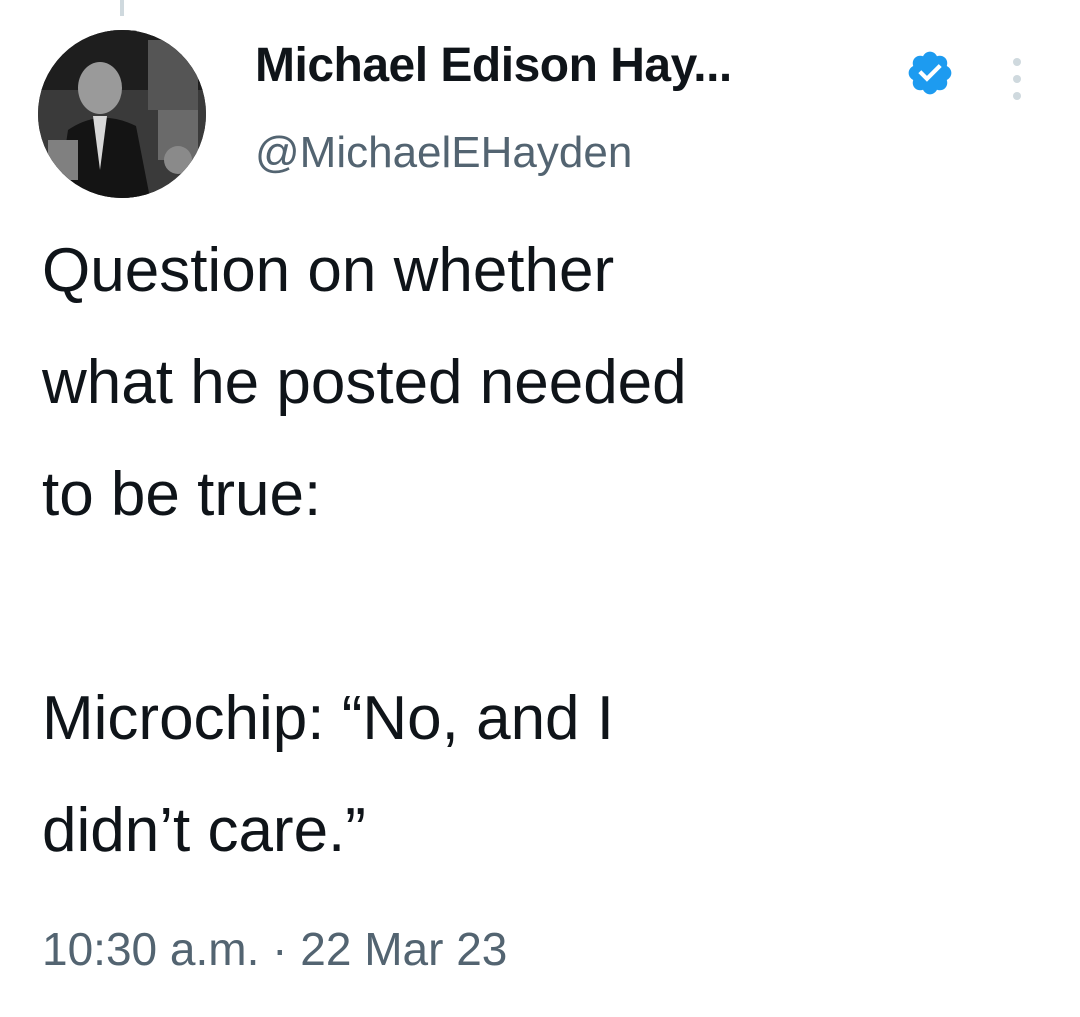 This screenshot has height=1017, width=1080. Describe the element at coordinates (443, 153) in the screenshot. I see `author-handle: @MichaelEHayden` at that location.